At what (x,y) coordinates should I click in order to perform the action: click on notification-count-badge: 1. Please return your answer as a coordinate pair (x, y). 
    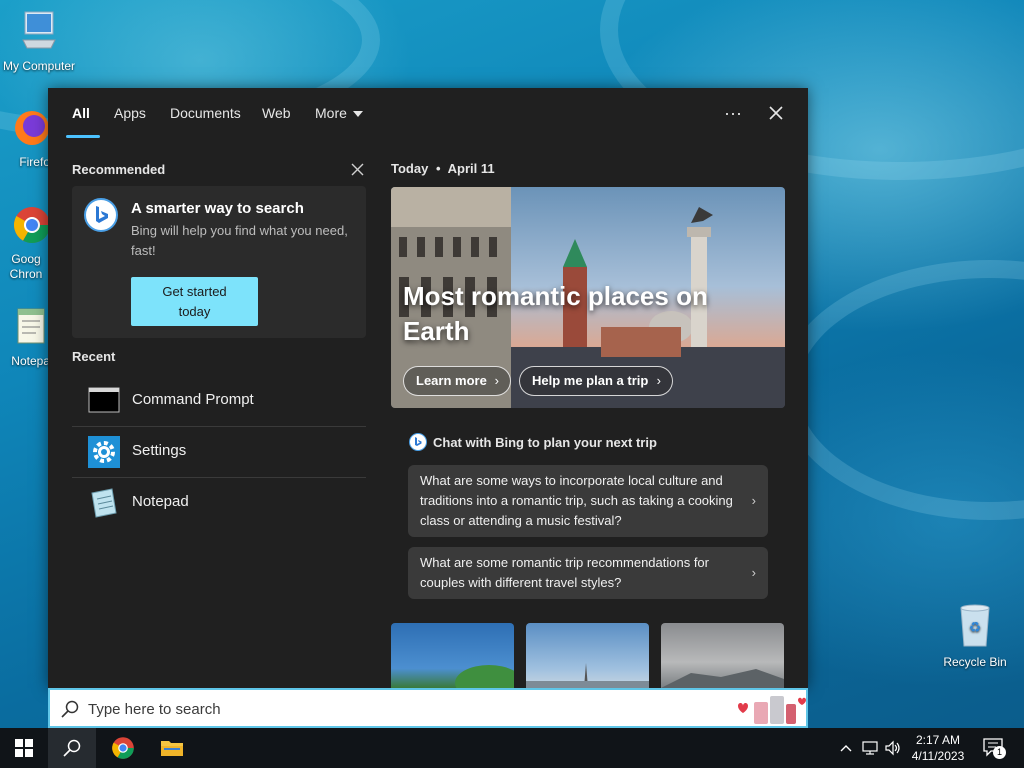
    Looking at the image, I should click on (999, 752).